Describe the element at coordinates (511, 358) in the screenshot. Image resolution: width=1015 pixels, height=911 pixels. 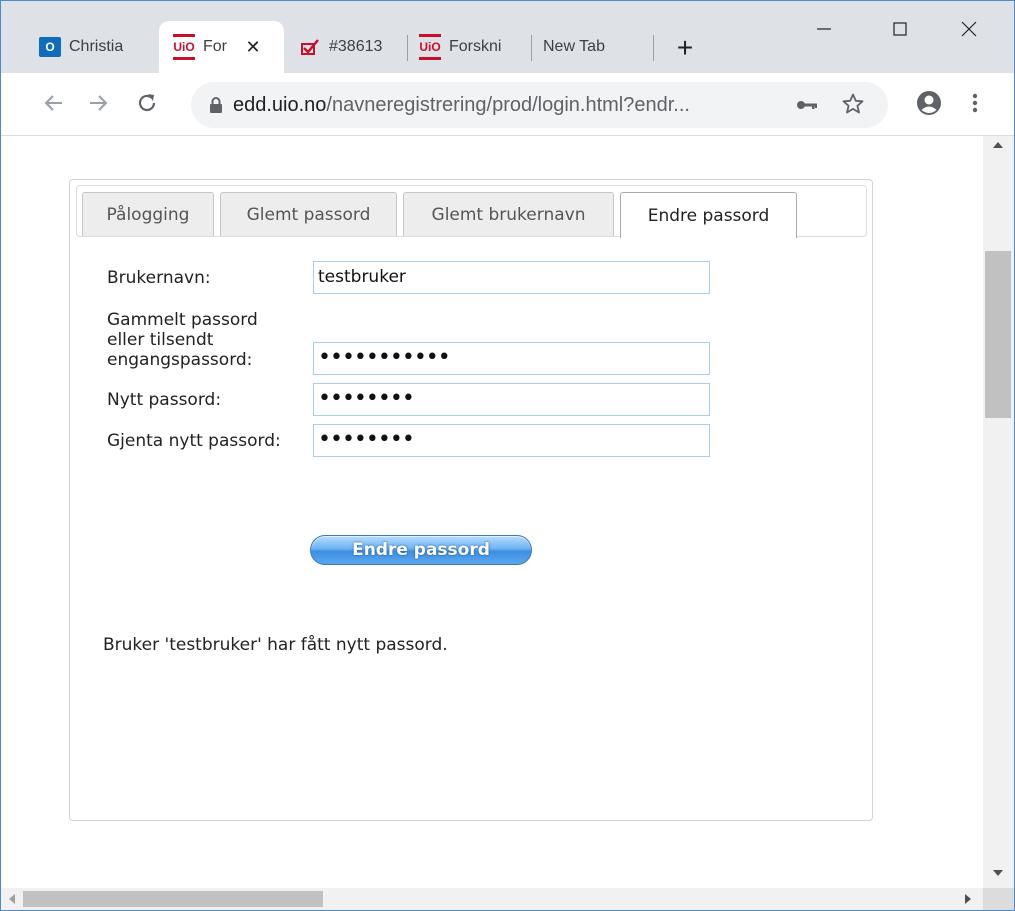
I see `old-password-field: •••••••••••` at that location.